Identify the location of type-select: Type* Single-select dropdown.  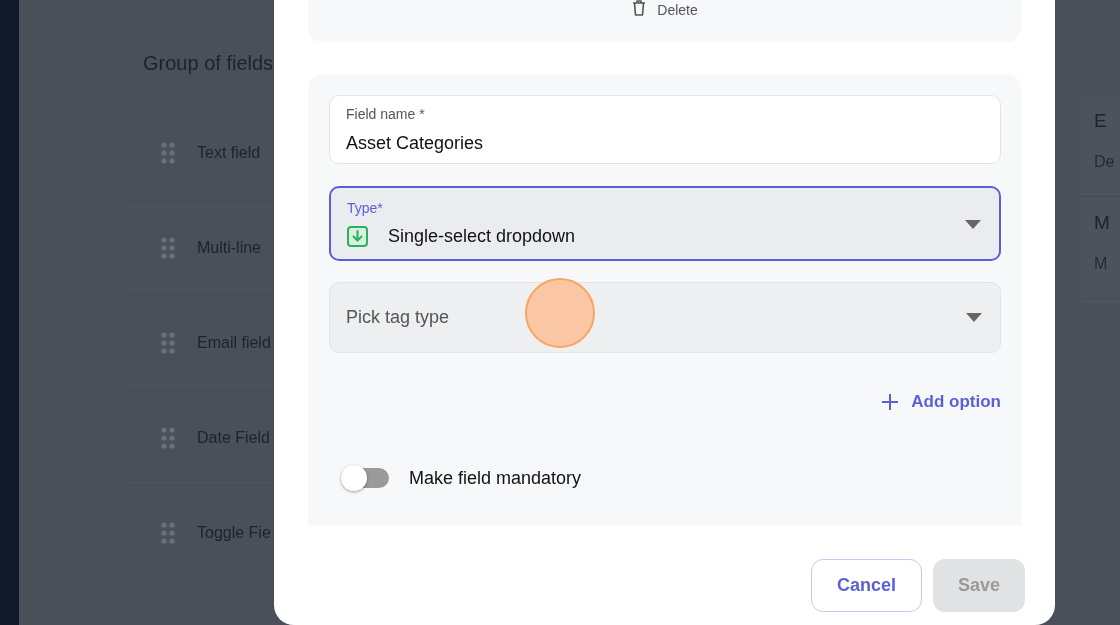
(665, 223).